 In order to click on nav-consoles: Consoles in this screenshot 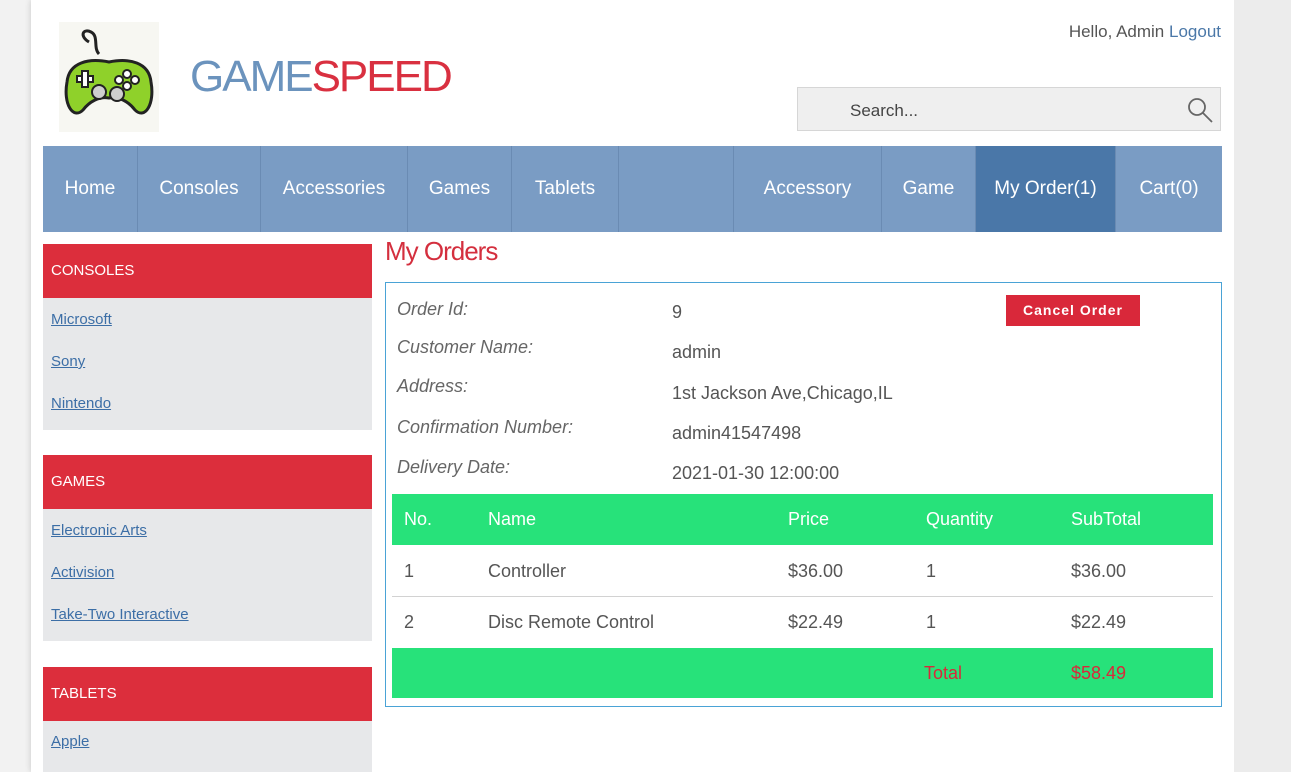, I will do `click(199, 189)`.